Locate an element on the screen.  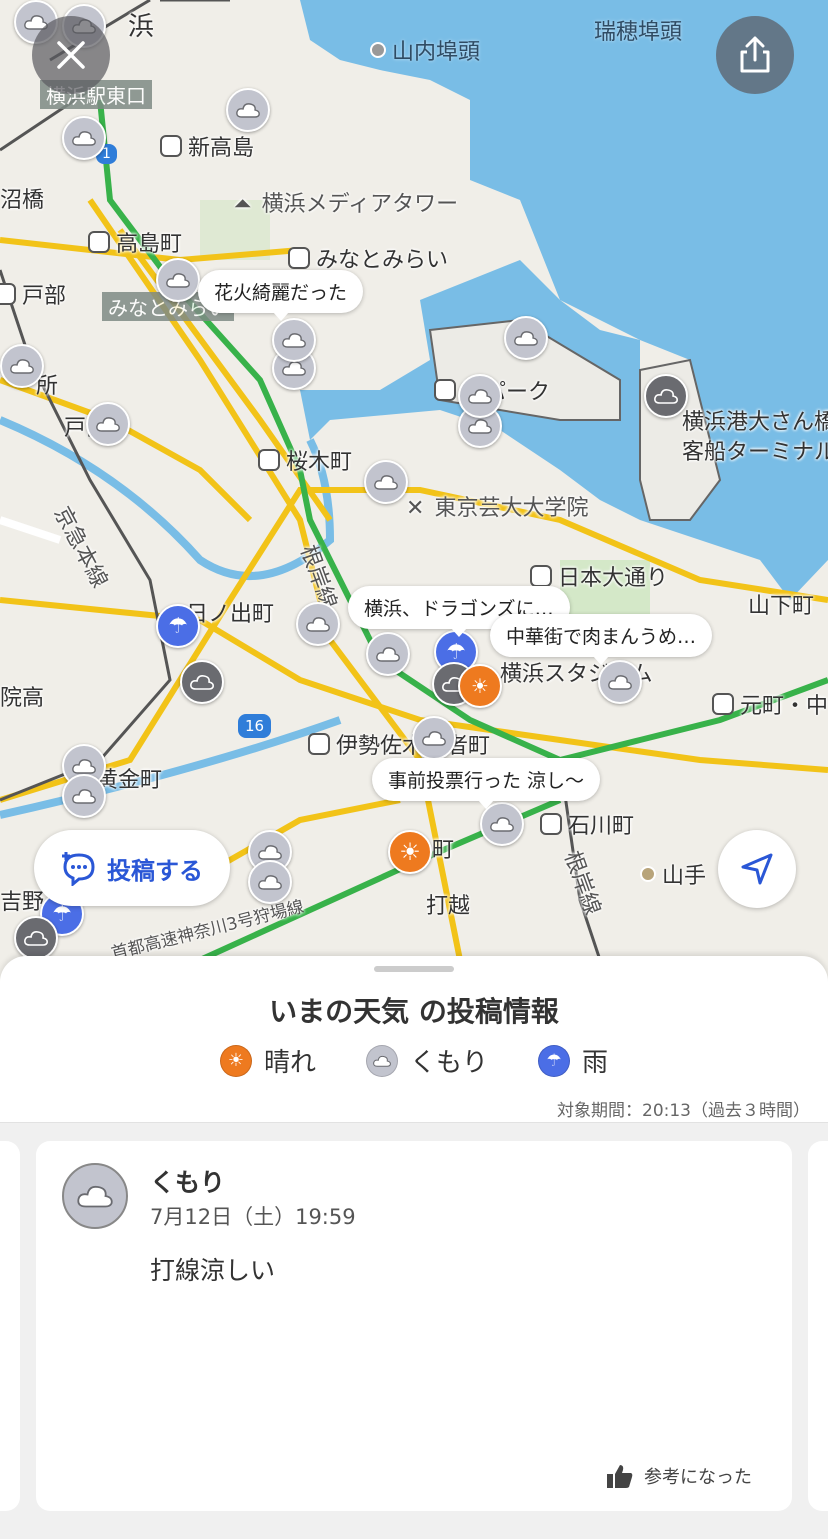
location-arrow-icon is located at coordinates (757, 869).